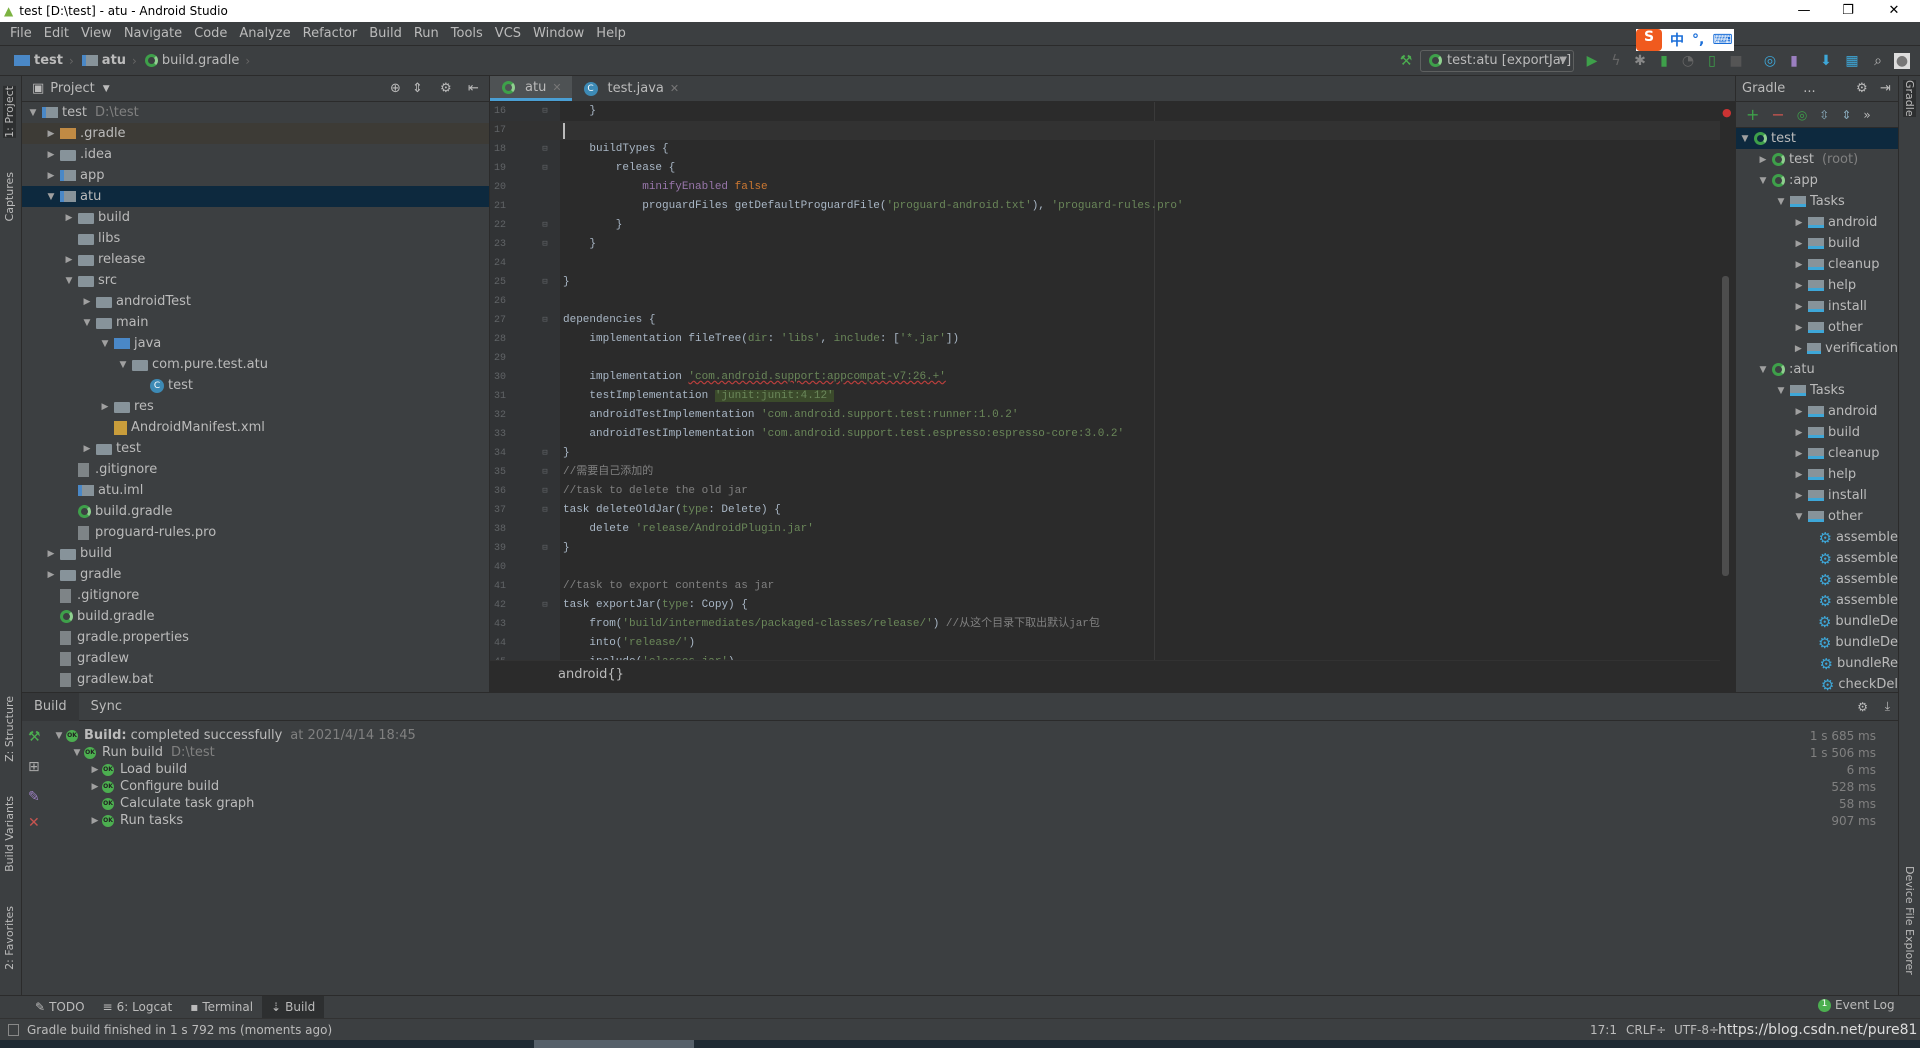  I want to click on gradle-tree-item: ⚙ bundleDe, so click(1817, 621).